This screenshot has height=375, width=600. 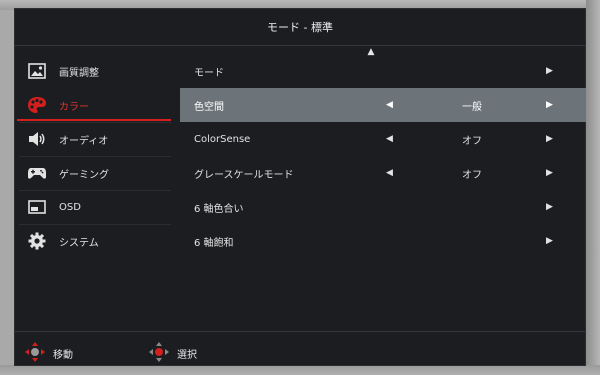 What do you see at coordinates (383, 139) in the screenshot?
I see `setting-row-colorsense: ColorSense ◀ オフ ▶` at bounding box center [383, 139].